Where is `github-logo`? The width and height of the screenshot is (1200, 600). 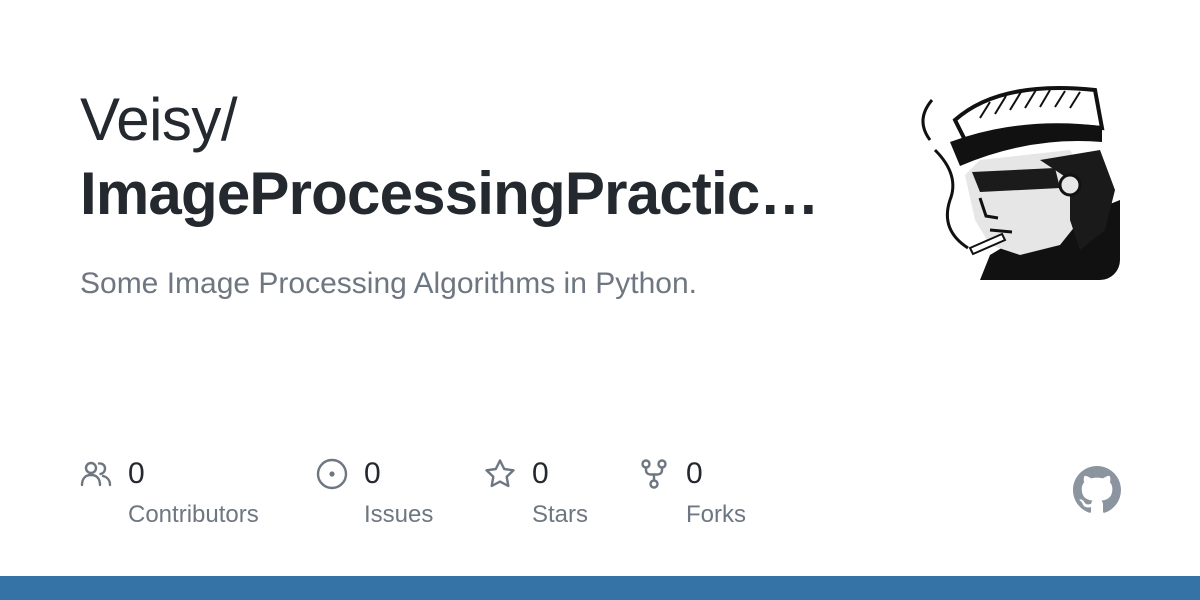
github-logo is located at coordinates (1097, 490).